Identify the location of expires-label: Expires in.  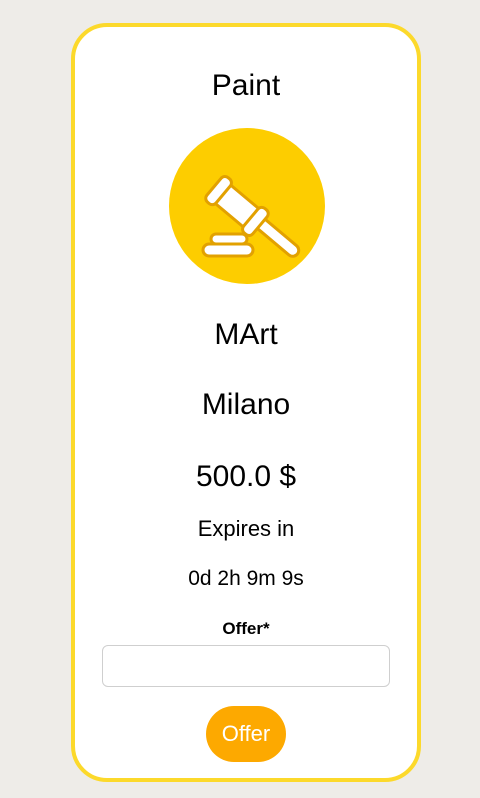
(246, 528).